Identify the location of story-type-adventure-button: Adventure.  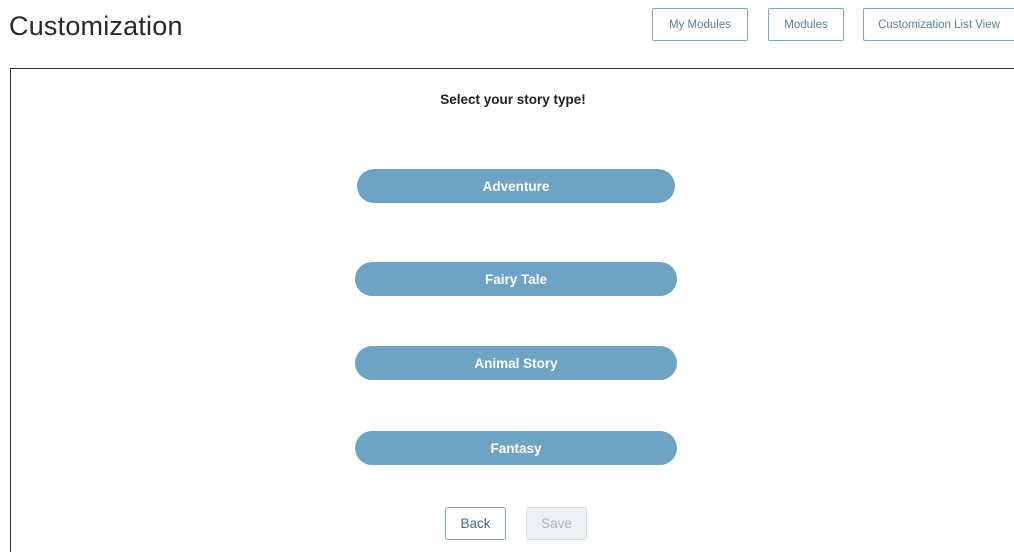
(516, 186).